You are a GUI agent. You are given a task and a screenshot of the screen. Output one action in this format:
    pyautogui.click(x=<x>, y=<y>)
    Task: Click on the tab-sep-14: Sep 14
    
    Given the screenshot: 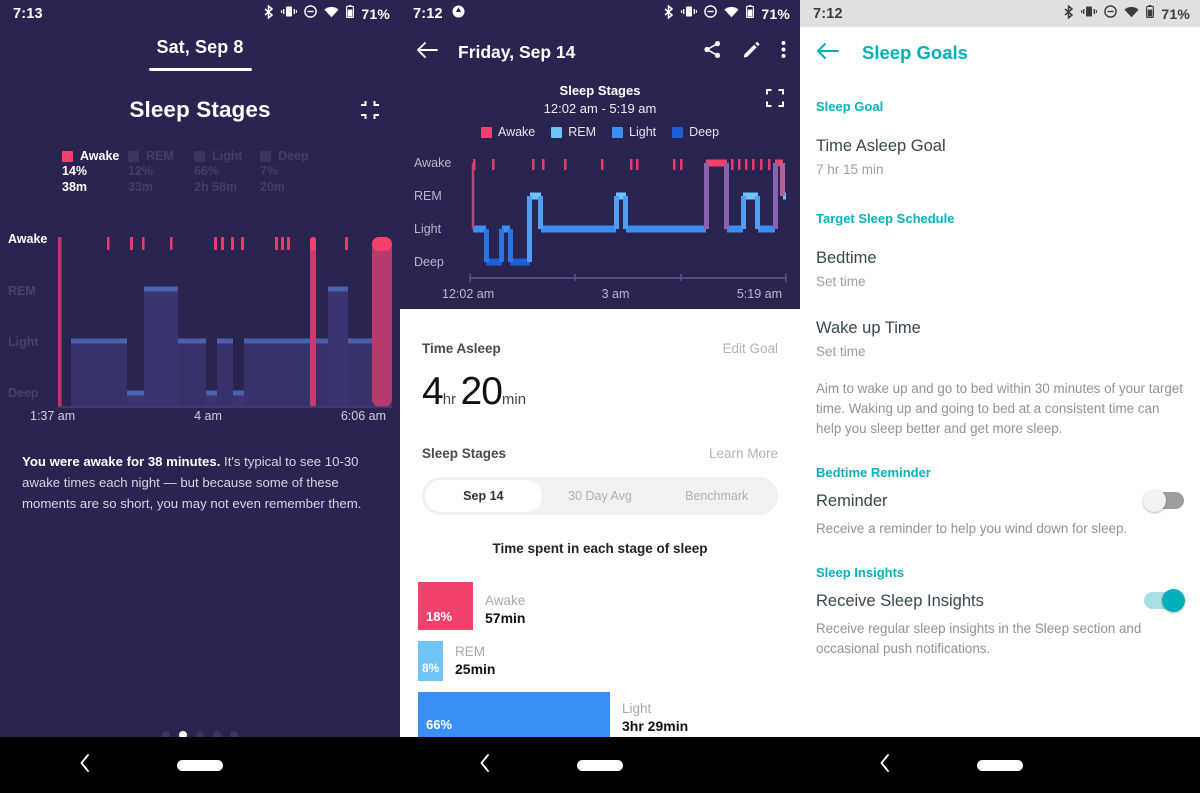 What is the action you would take?
    pyautogui.click(x=483, y=496)
    